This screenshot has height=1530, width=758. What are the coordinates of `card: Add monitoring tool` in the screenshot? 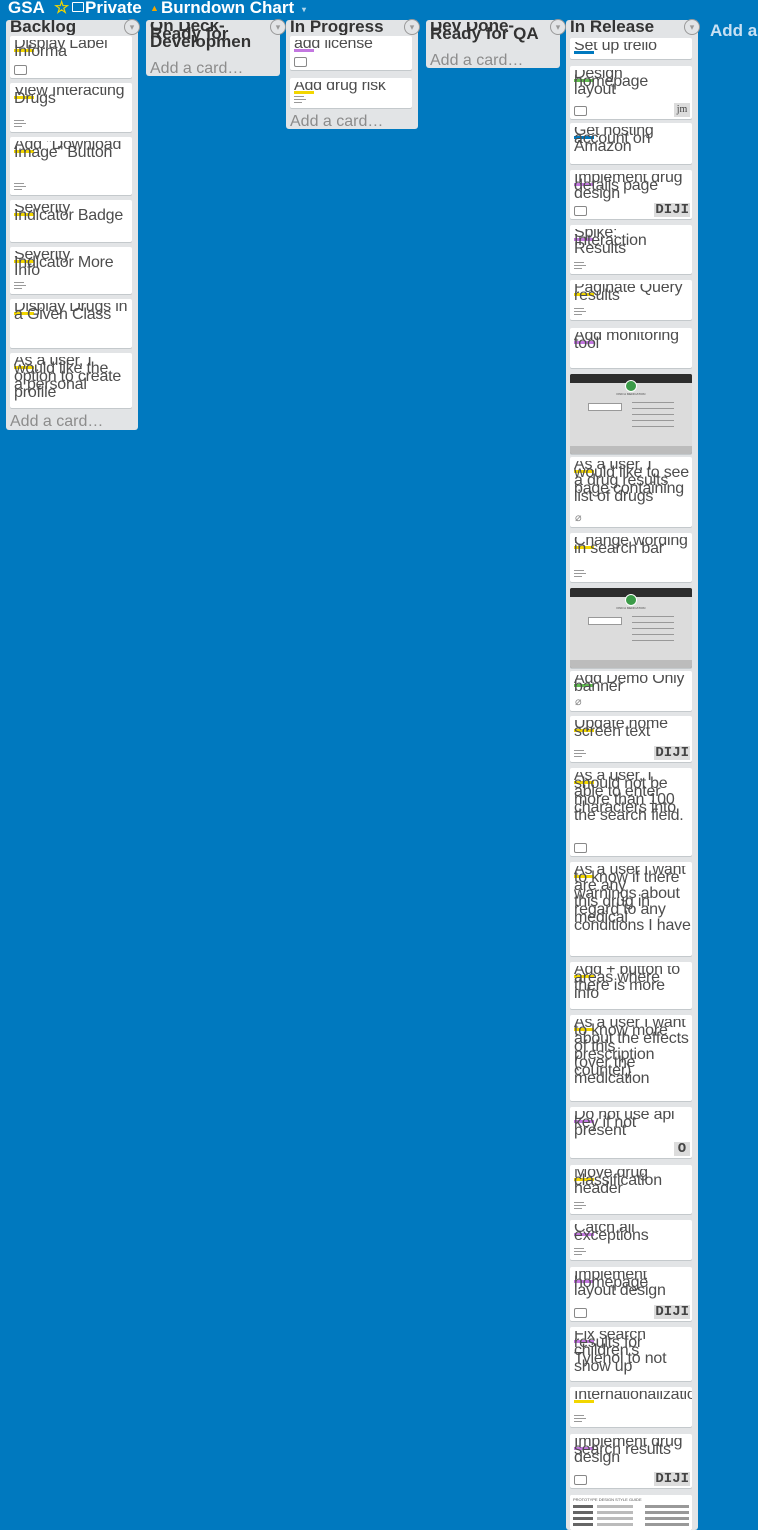 It's located at (631, 348).